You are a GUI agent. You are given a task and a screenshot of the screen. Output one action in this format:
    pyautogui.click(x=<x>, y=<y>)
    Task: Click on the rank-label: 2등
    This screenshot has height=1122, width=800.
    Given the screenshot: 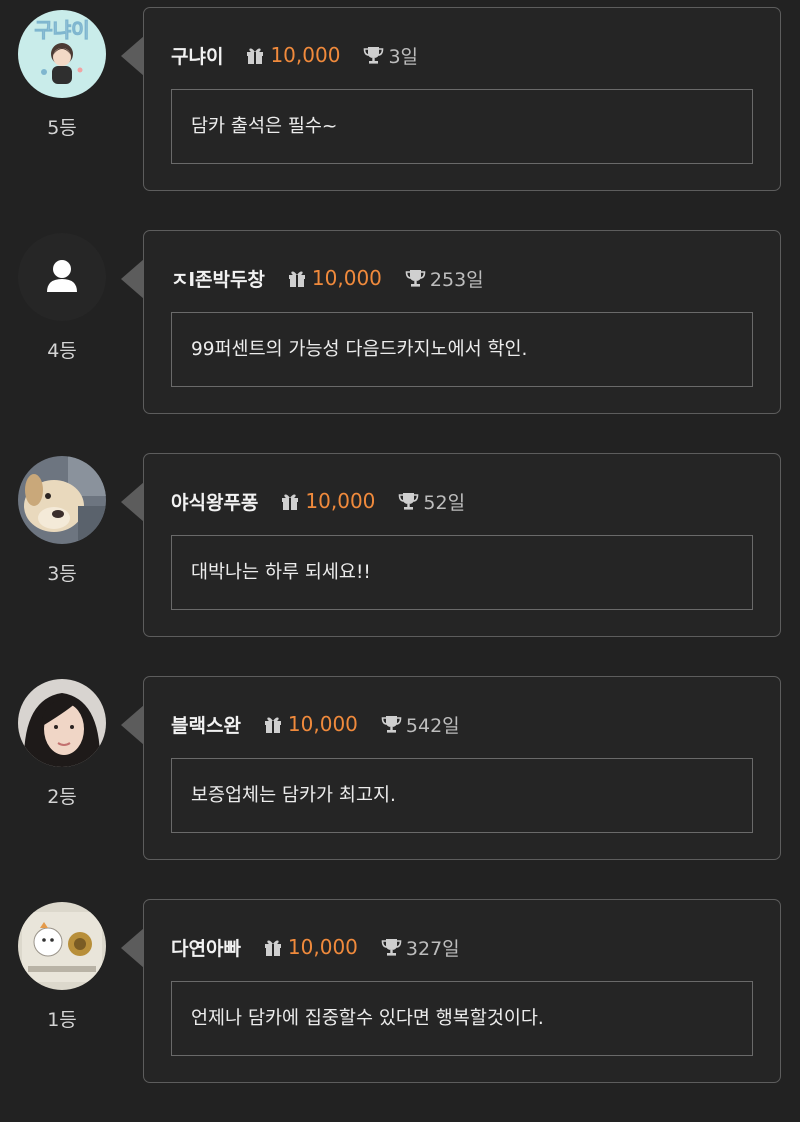 What is the action you would take?
    pyautogui.click(x=62, y=797)
    